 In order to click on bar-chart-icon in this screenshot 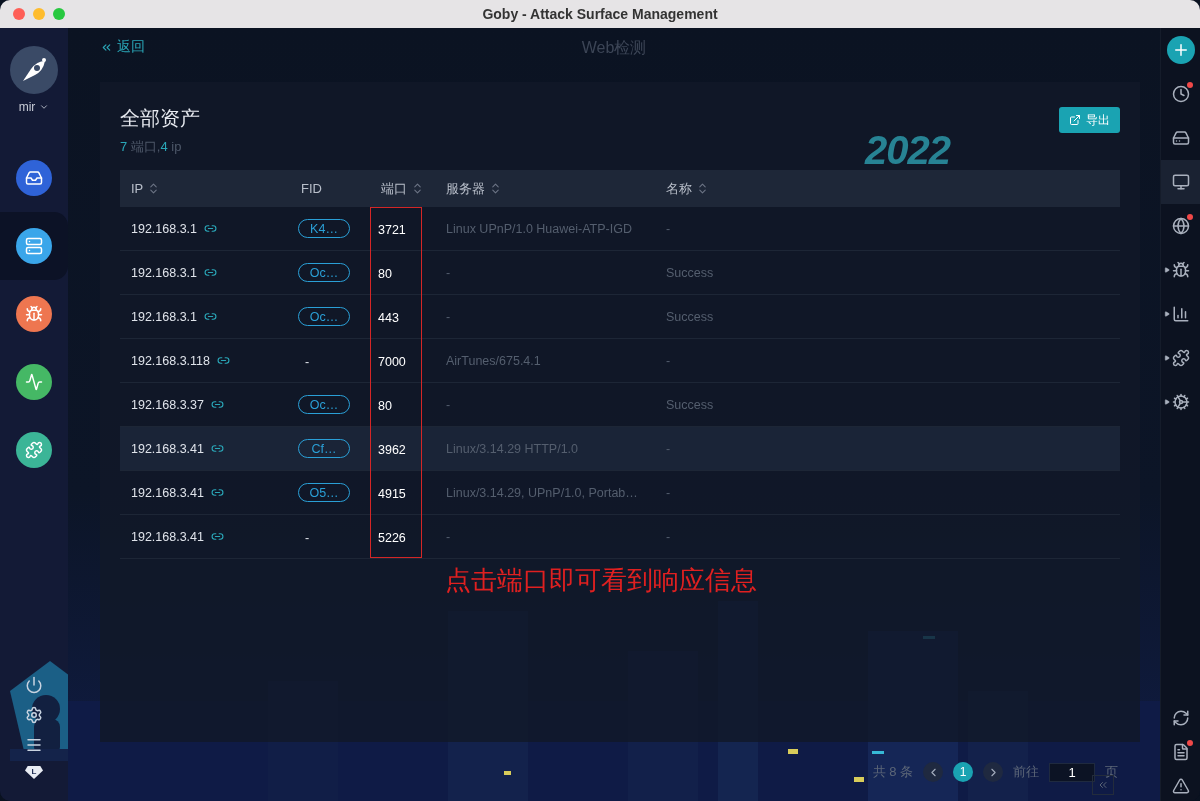, I will do `click(1180, 314)`.